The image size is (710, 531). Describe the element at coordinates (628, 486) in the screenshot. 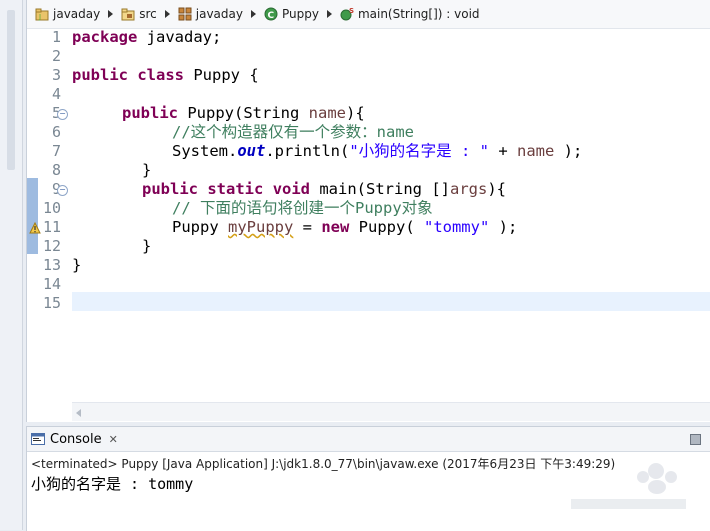

I see `watermark-logo` at that location.